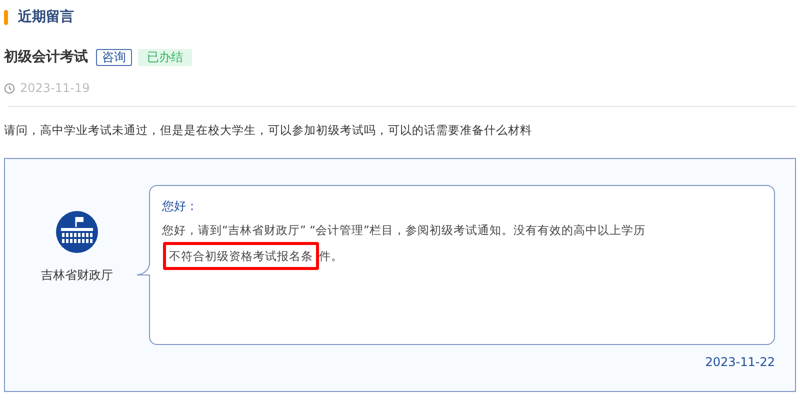  What do you see at coordinates (77, 232) in the screenshot?
I see `government-building-icon` at bounding box center [77, 232].